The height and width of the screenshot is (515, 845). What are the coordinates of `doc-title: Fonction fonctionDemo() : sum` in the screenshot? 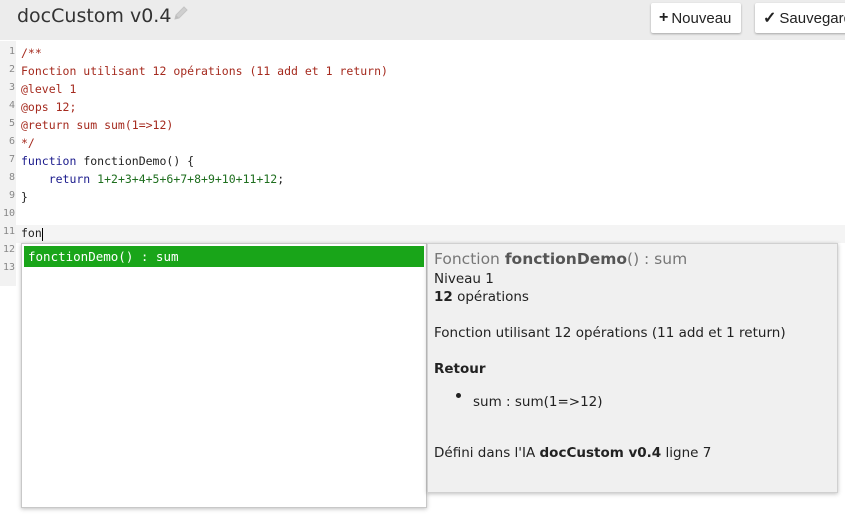 It's located at (560, 259).